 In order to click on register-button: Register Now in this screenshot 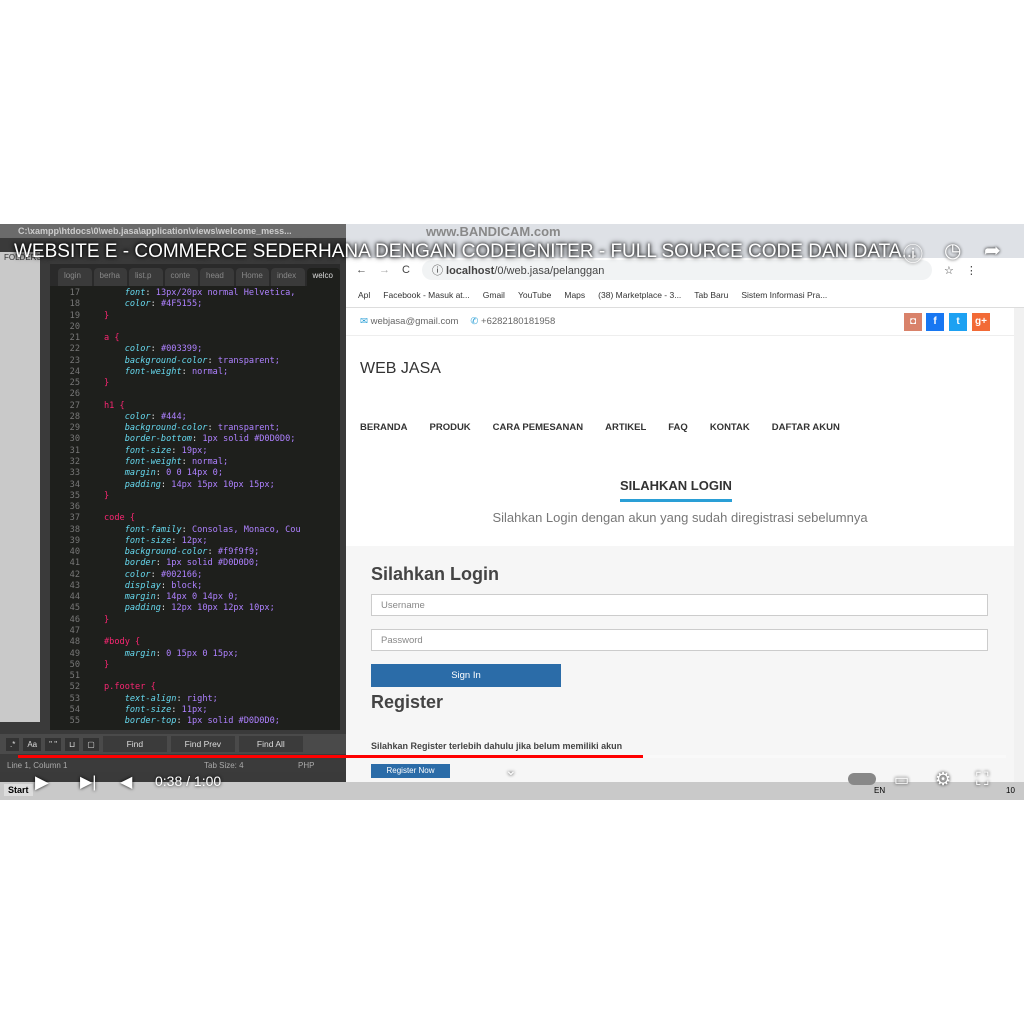, I will do `click(410, 771)`.